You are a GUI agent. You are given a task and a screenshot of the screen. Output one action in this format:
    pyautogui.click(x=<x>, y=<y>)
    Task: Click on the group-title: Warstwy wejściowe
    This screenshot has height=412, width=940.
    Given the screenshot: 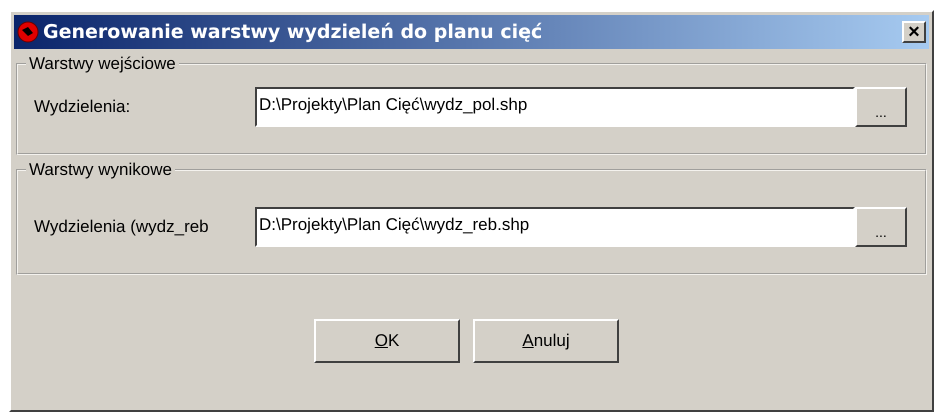 What is the action you would take?
    pyautogui.click(x=102, y=64)
    